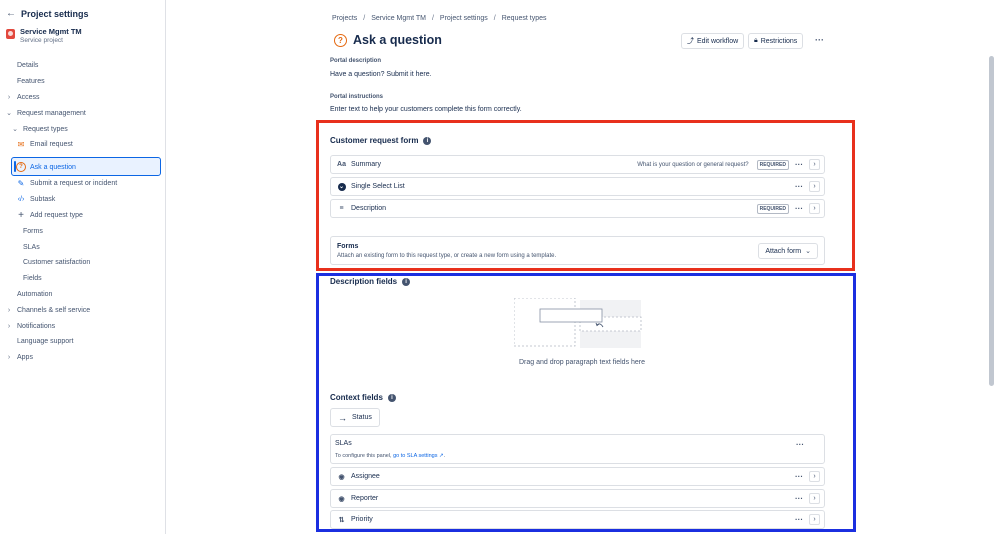 Image resolution: width=998 pixels, height=534 pixels. What do you see at coordinates (819, 40) in the screenshot?
I see `more-actions-icon: ···` at bounding box center [819, 40].